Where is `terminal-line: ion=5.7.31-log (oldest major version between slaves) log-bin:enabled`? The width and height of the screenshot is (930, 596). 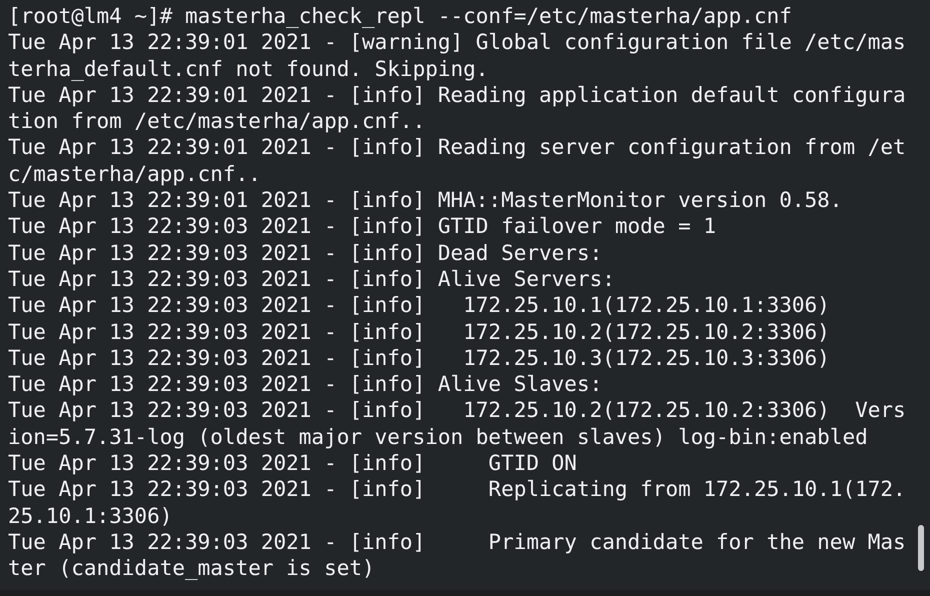 terminal-line: ion=5.7.31-log (oldest major version between slaves) log-bin:enabled is located at coordinates (438, 437).